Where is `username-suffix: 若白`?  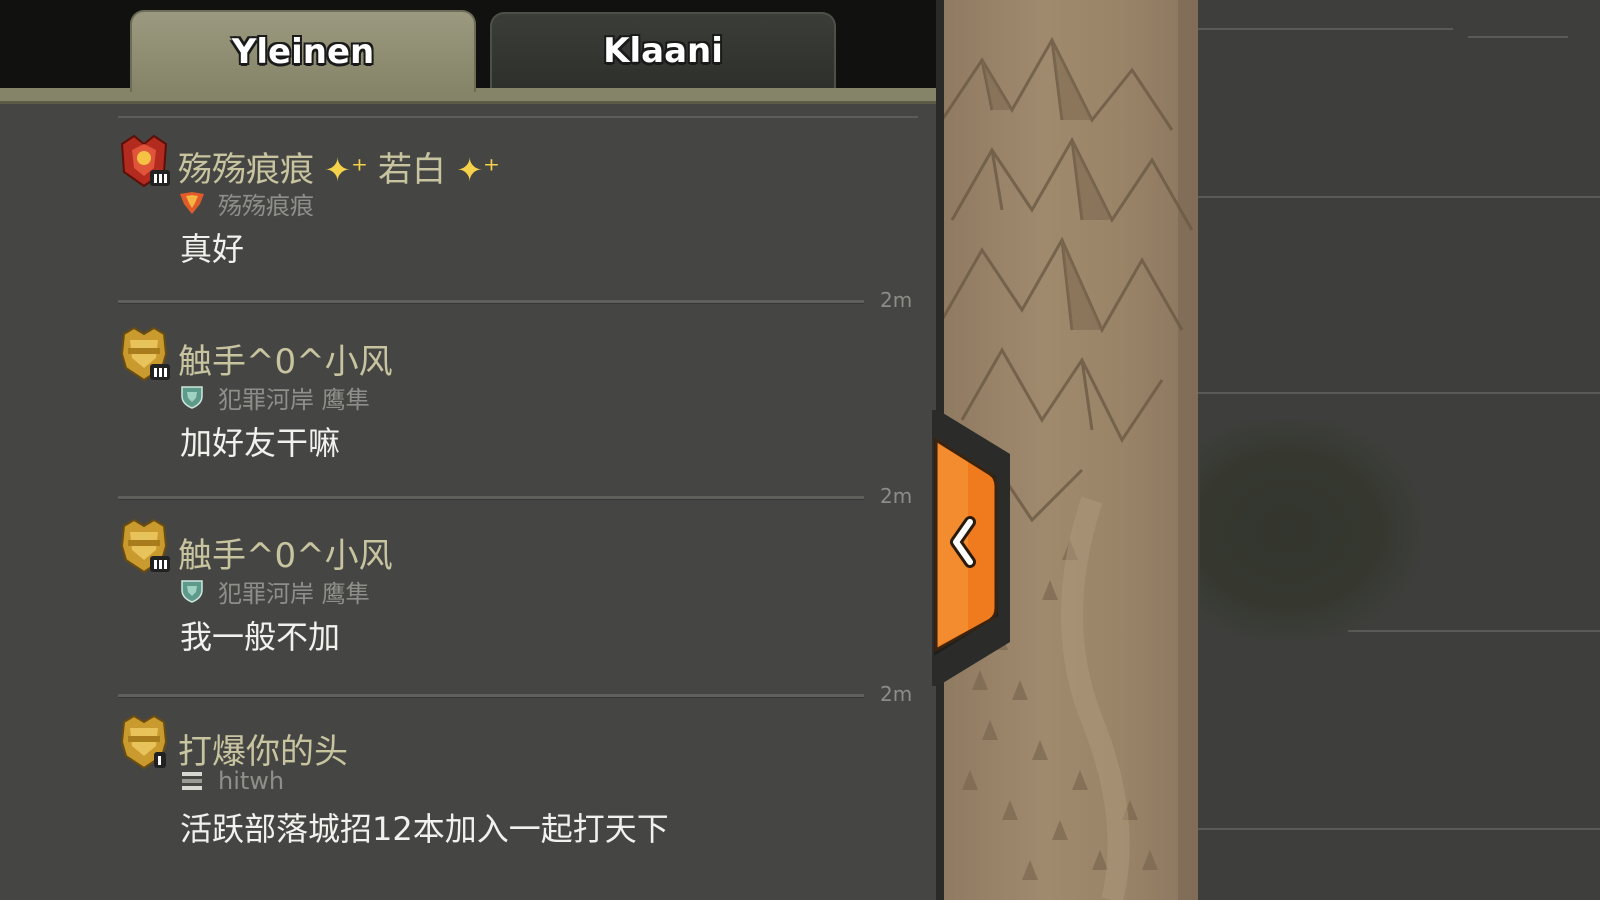 username-suffix: 若白 is located at coordinates (412, 170).